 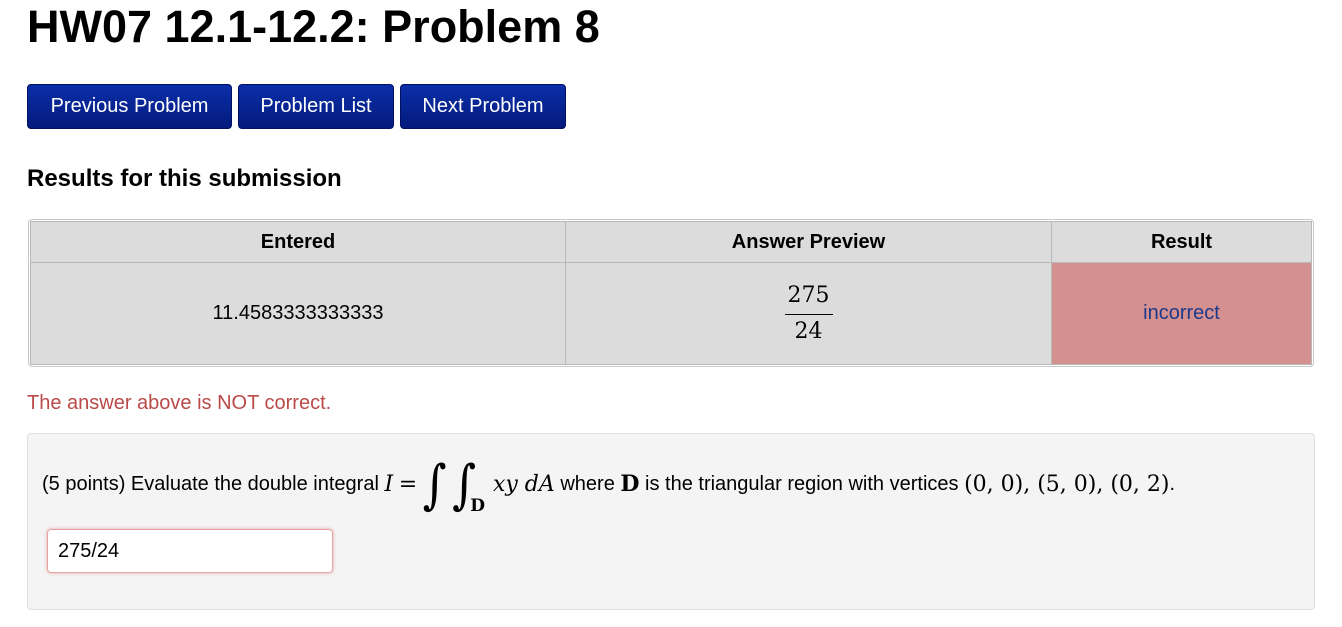 What do you see at coordinates (808, 331) in the screenshot?
I see `preview-denominator: 24` at bounding box center [808, 331].